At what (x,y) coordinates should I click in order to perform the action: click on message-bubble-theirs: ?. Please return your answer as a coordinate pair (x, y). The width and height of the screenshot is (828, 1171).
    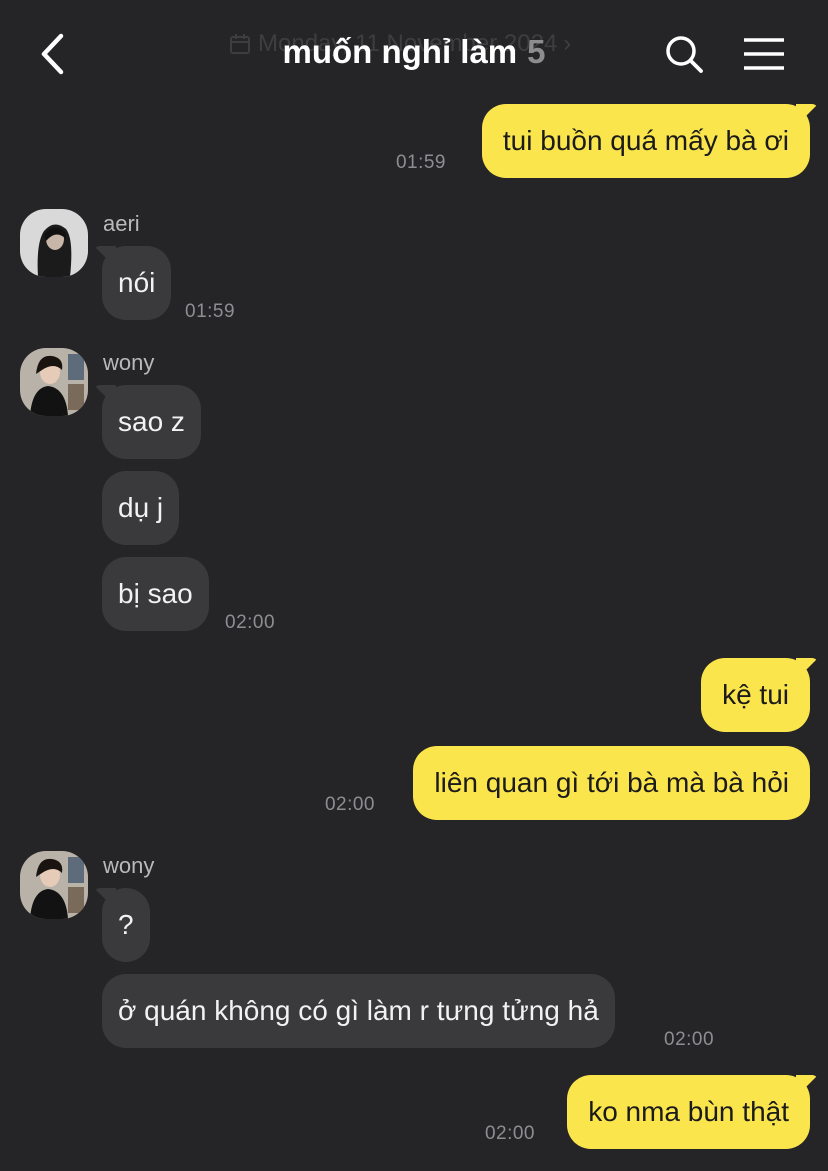
    Looking at the image, I should click on (126, 925).